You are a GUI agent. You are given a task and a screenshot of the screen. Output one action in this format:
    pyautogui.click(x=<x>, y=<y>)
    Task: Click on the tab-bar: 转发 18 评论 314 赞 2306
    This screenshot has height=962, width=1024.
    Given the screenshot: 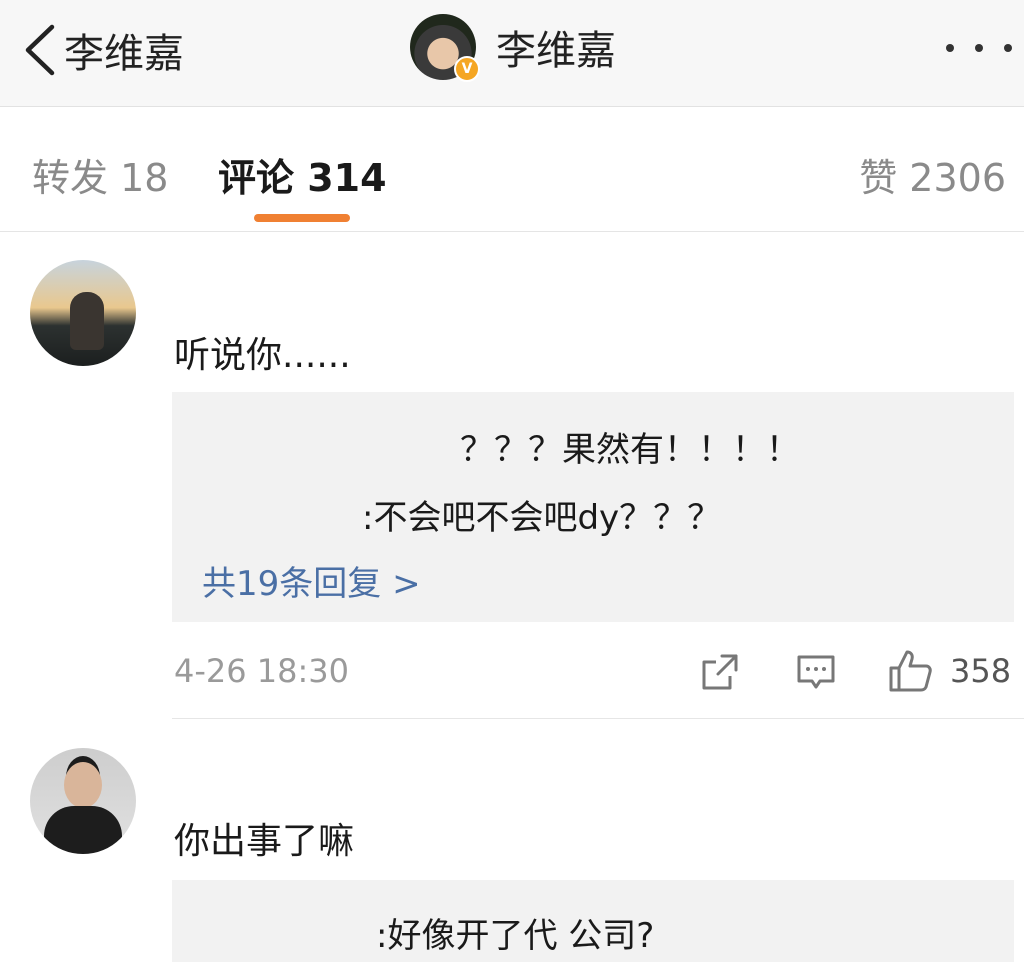 What is the action you would take?
    pyautogui.click(x=512, y=169)
    